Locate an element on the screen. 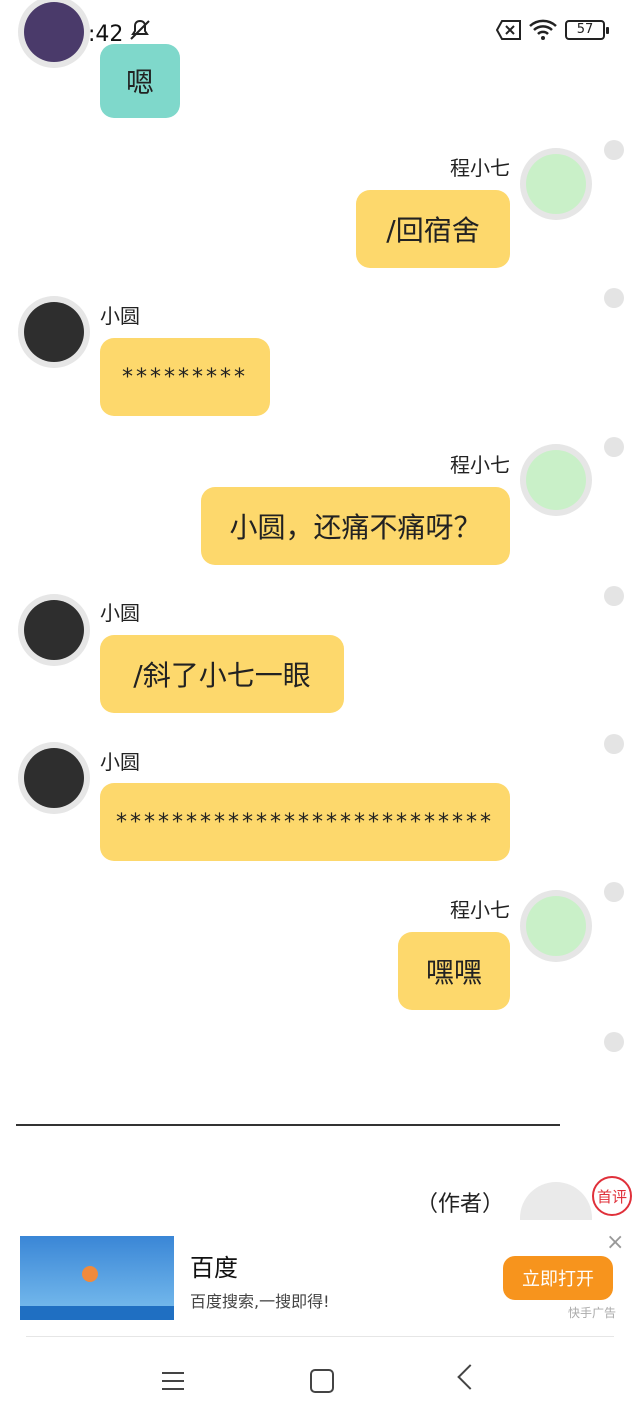  ad-thumbnail is located at coordinates (97, 1278).